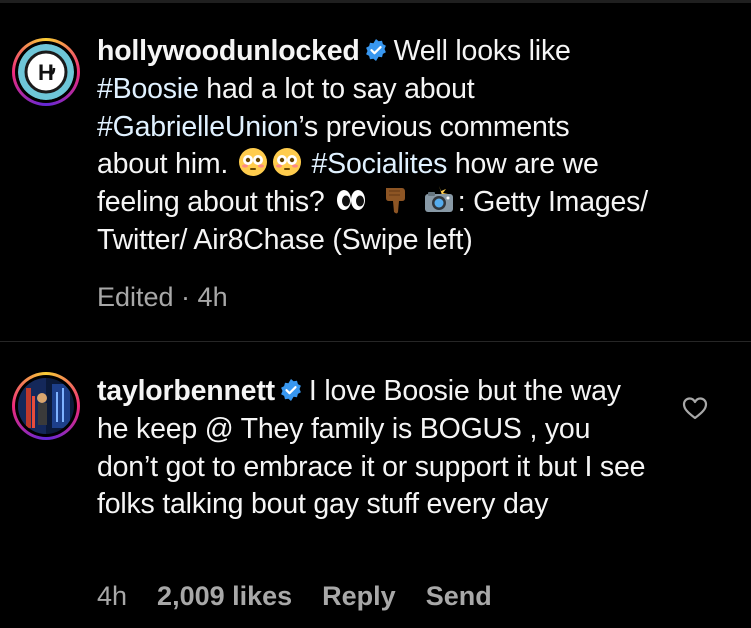  I want to click on taylorbennett-avatar-image, so click(46, 406).